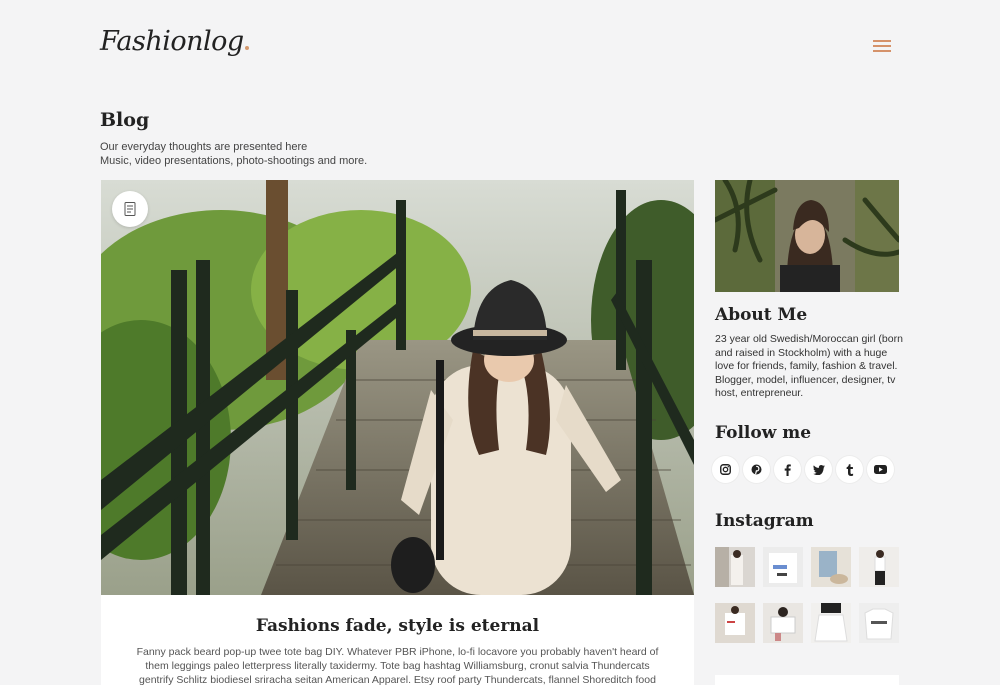 This screenshot has width=1000, height=685. I want to click on tumblr-link, so click(849, 469).